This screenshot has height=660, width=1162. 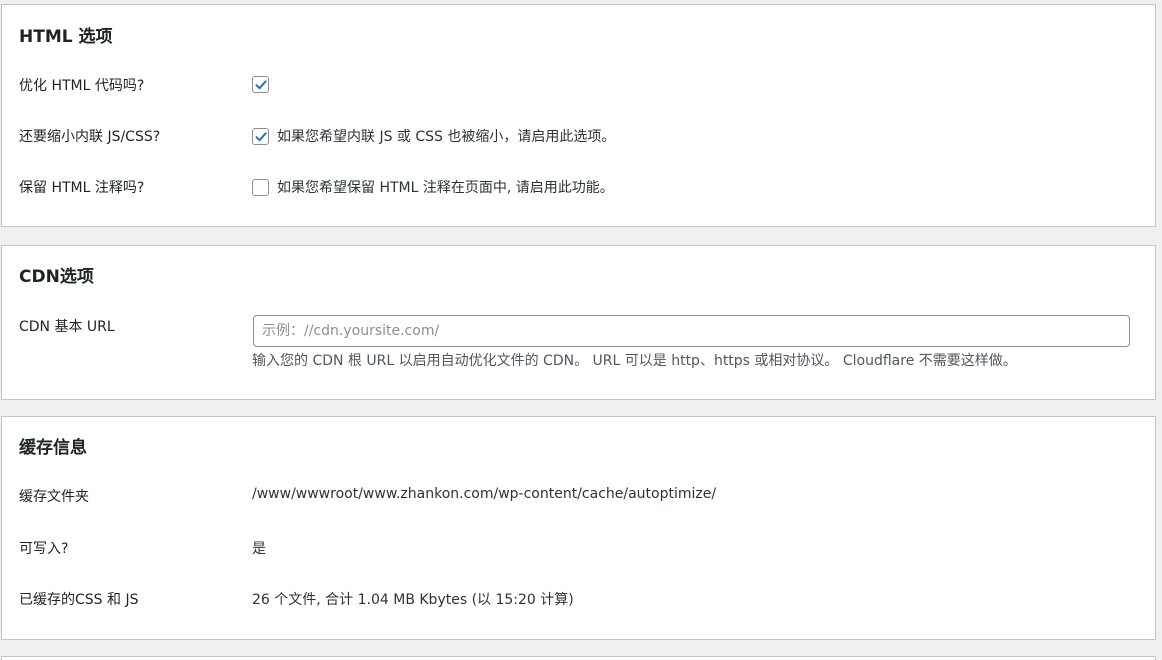 What do you see at coordinates (691, 331) in the screenshot?
I see `cdn-url-input` at bounding box center [691, 331].